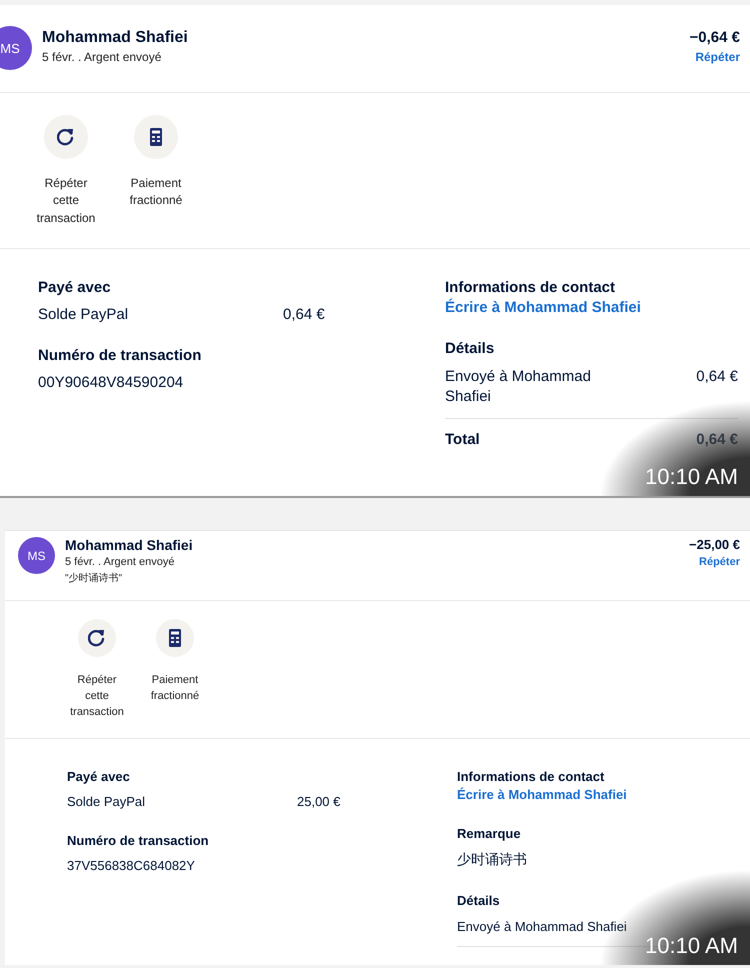 This screenshot has width=750, height=968. What do you see at coordinates (318, 801) in the screenshot?
I see `payment-amount: 25,00 €` at bounding box center [318, 801].